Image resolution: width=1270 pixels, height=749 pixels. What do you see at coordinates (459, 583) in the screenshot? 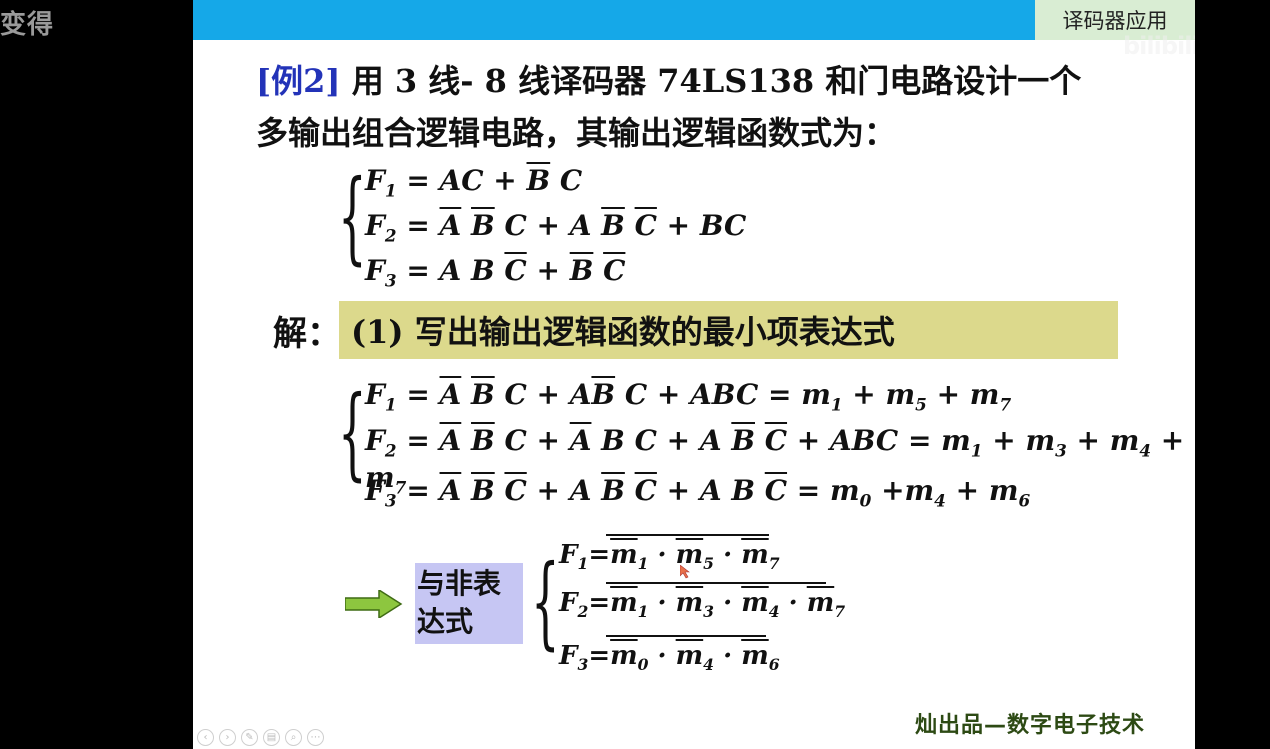
I see `nand-label-line-1: 与非表` at bounding box center [459, 583].